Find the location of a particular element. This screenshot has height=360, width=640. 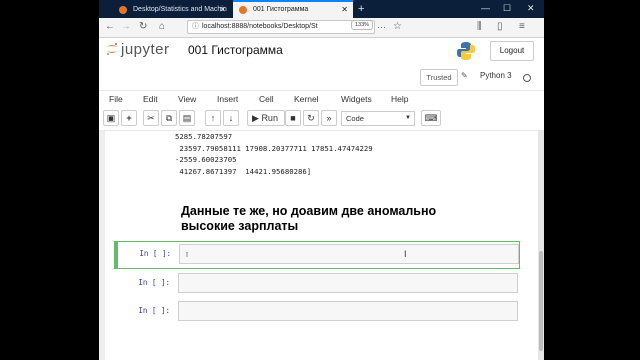

chevron-down-icon: ▼ is located at coordinates (408, 118).